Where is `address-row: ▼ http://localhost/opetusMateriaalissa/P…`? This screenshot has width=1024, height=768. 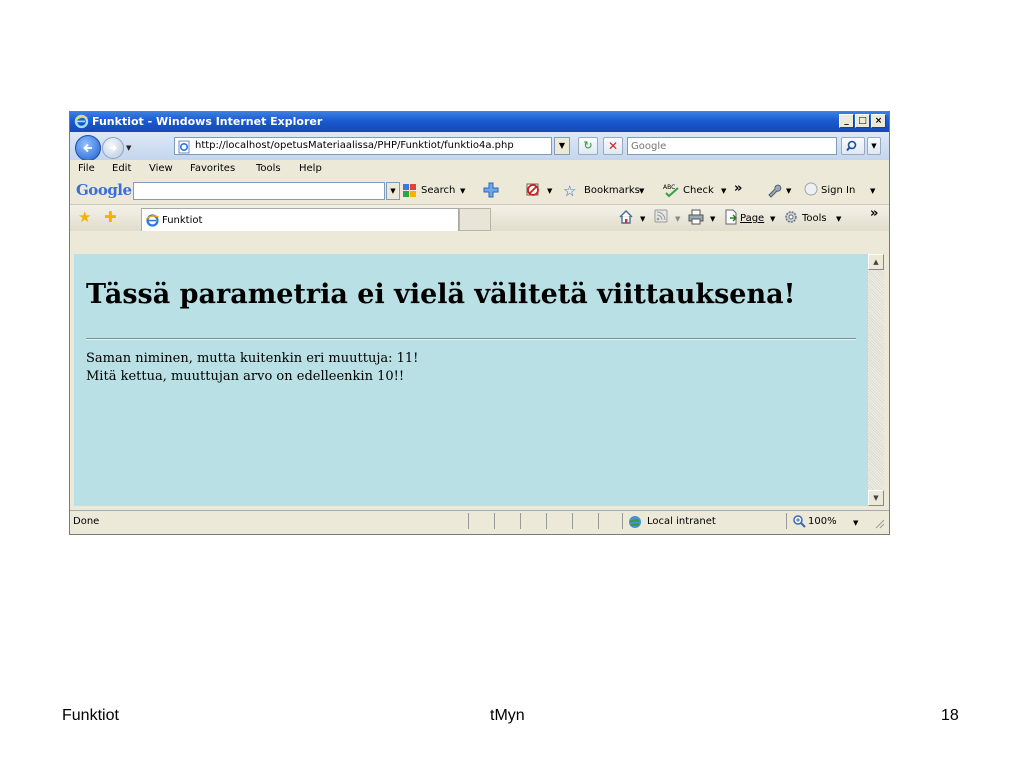 address-row: ▼ http://localhost/opetusMateriaalissa/P… is located at coordinates (479, 146).